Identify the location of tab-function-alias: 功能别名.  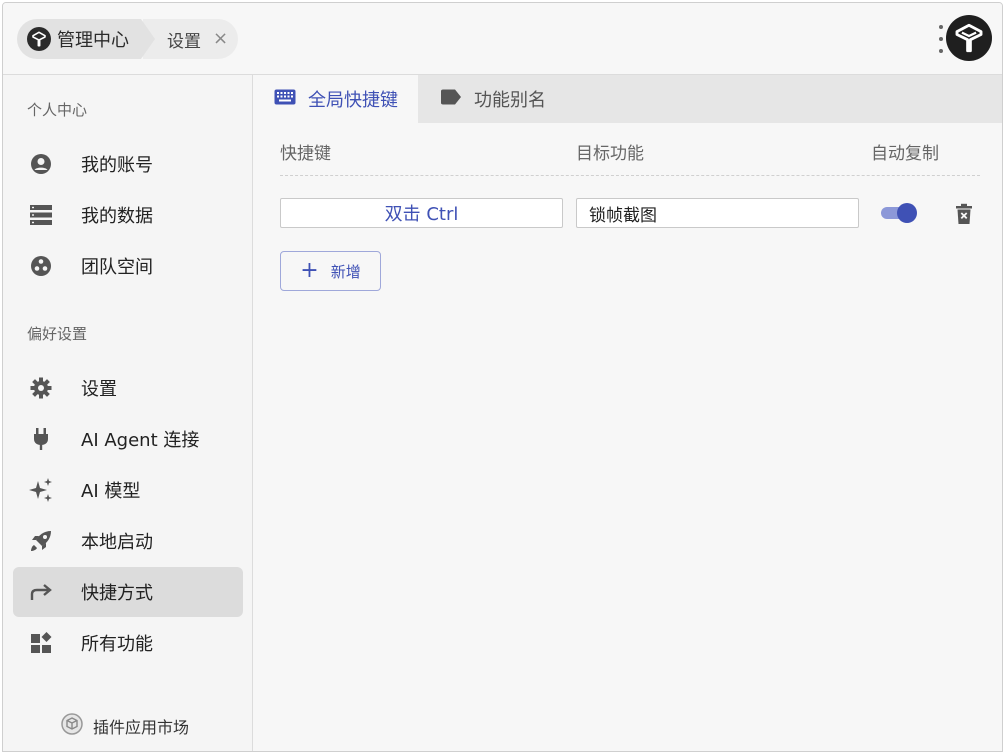
(493, 99).